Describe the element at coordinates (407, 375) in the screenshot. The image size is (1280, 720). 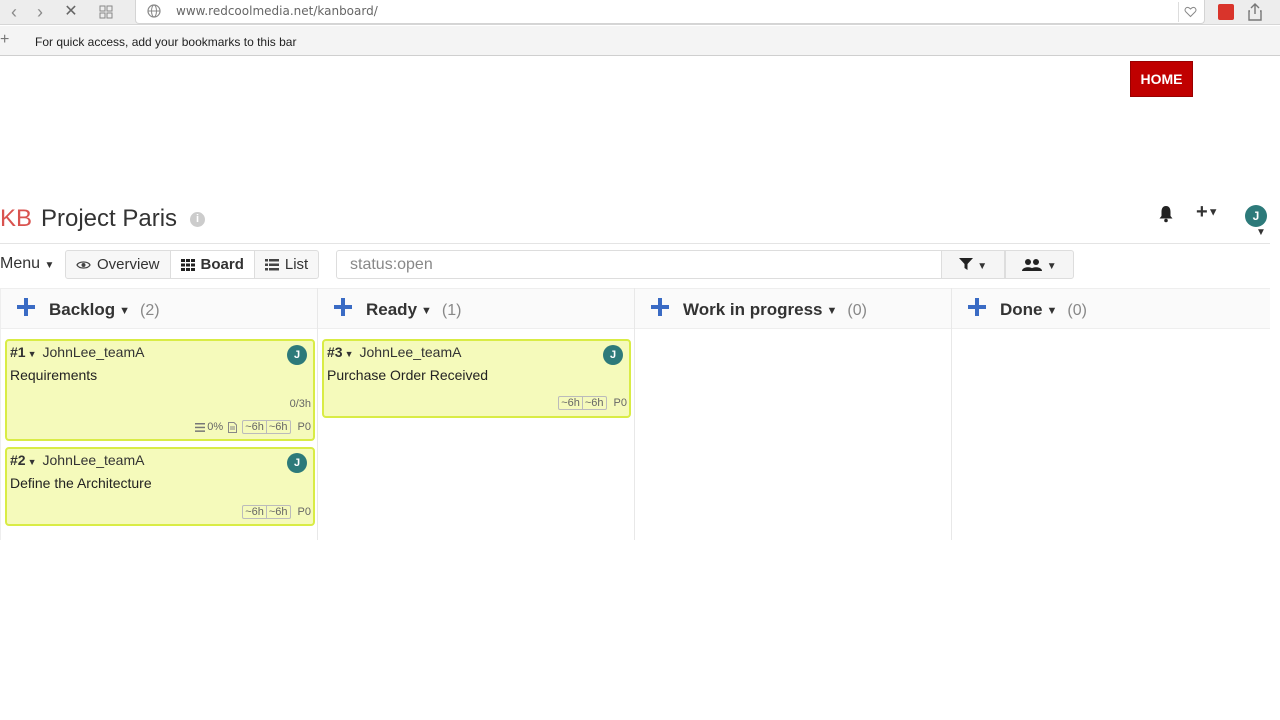
I see `task-title: Purchase Order Received` at that location.